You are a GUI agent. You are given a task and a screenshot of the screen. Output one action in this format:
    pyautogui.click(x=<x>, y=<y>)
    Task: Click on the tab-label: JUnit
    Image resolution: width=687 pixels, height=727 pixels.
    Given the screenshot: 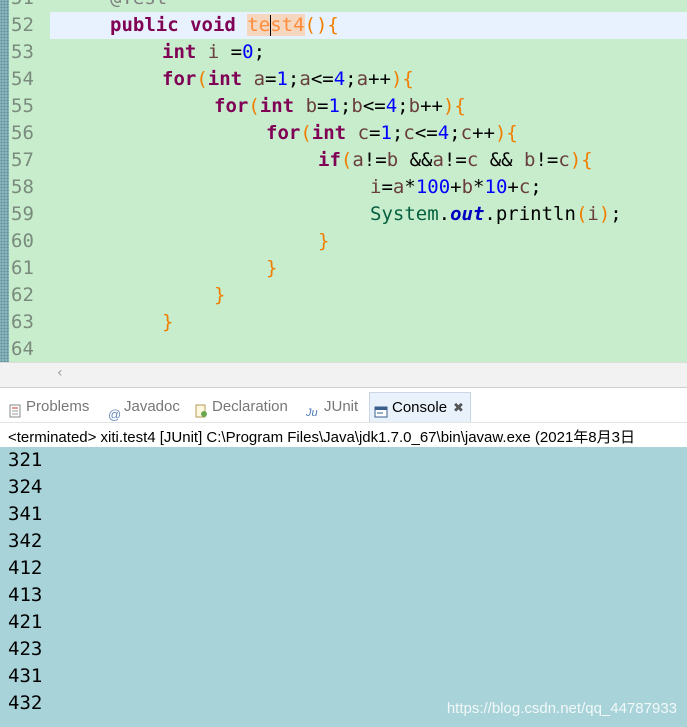 What is the action you would take?
    pyautogui.click(x=341, y=406)
    